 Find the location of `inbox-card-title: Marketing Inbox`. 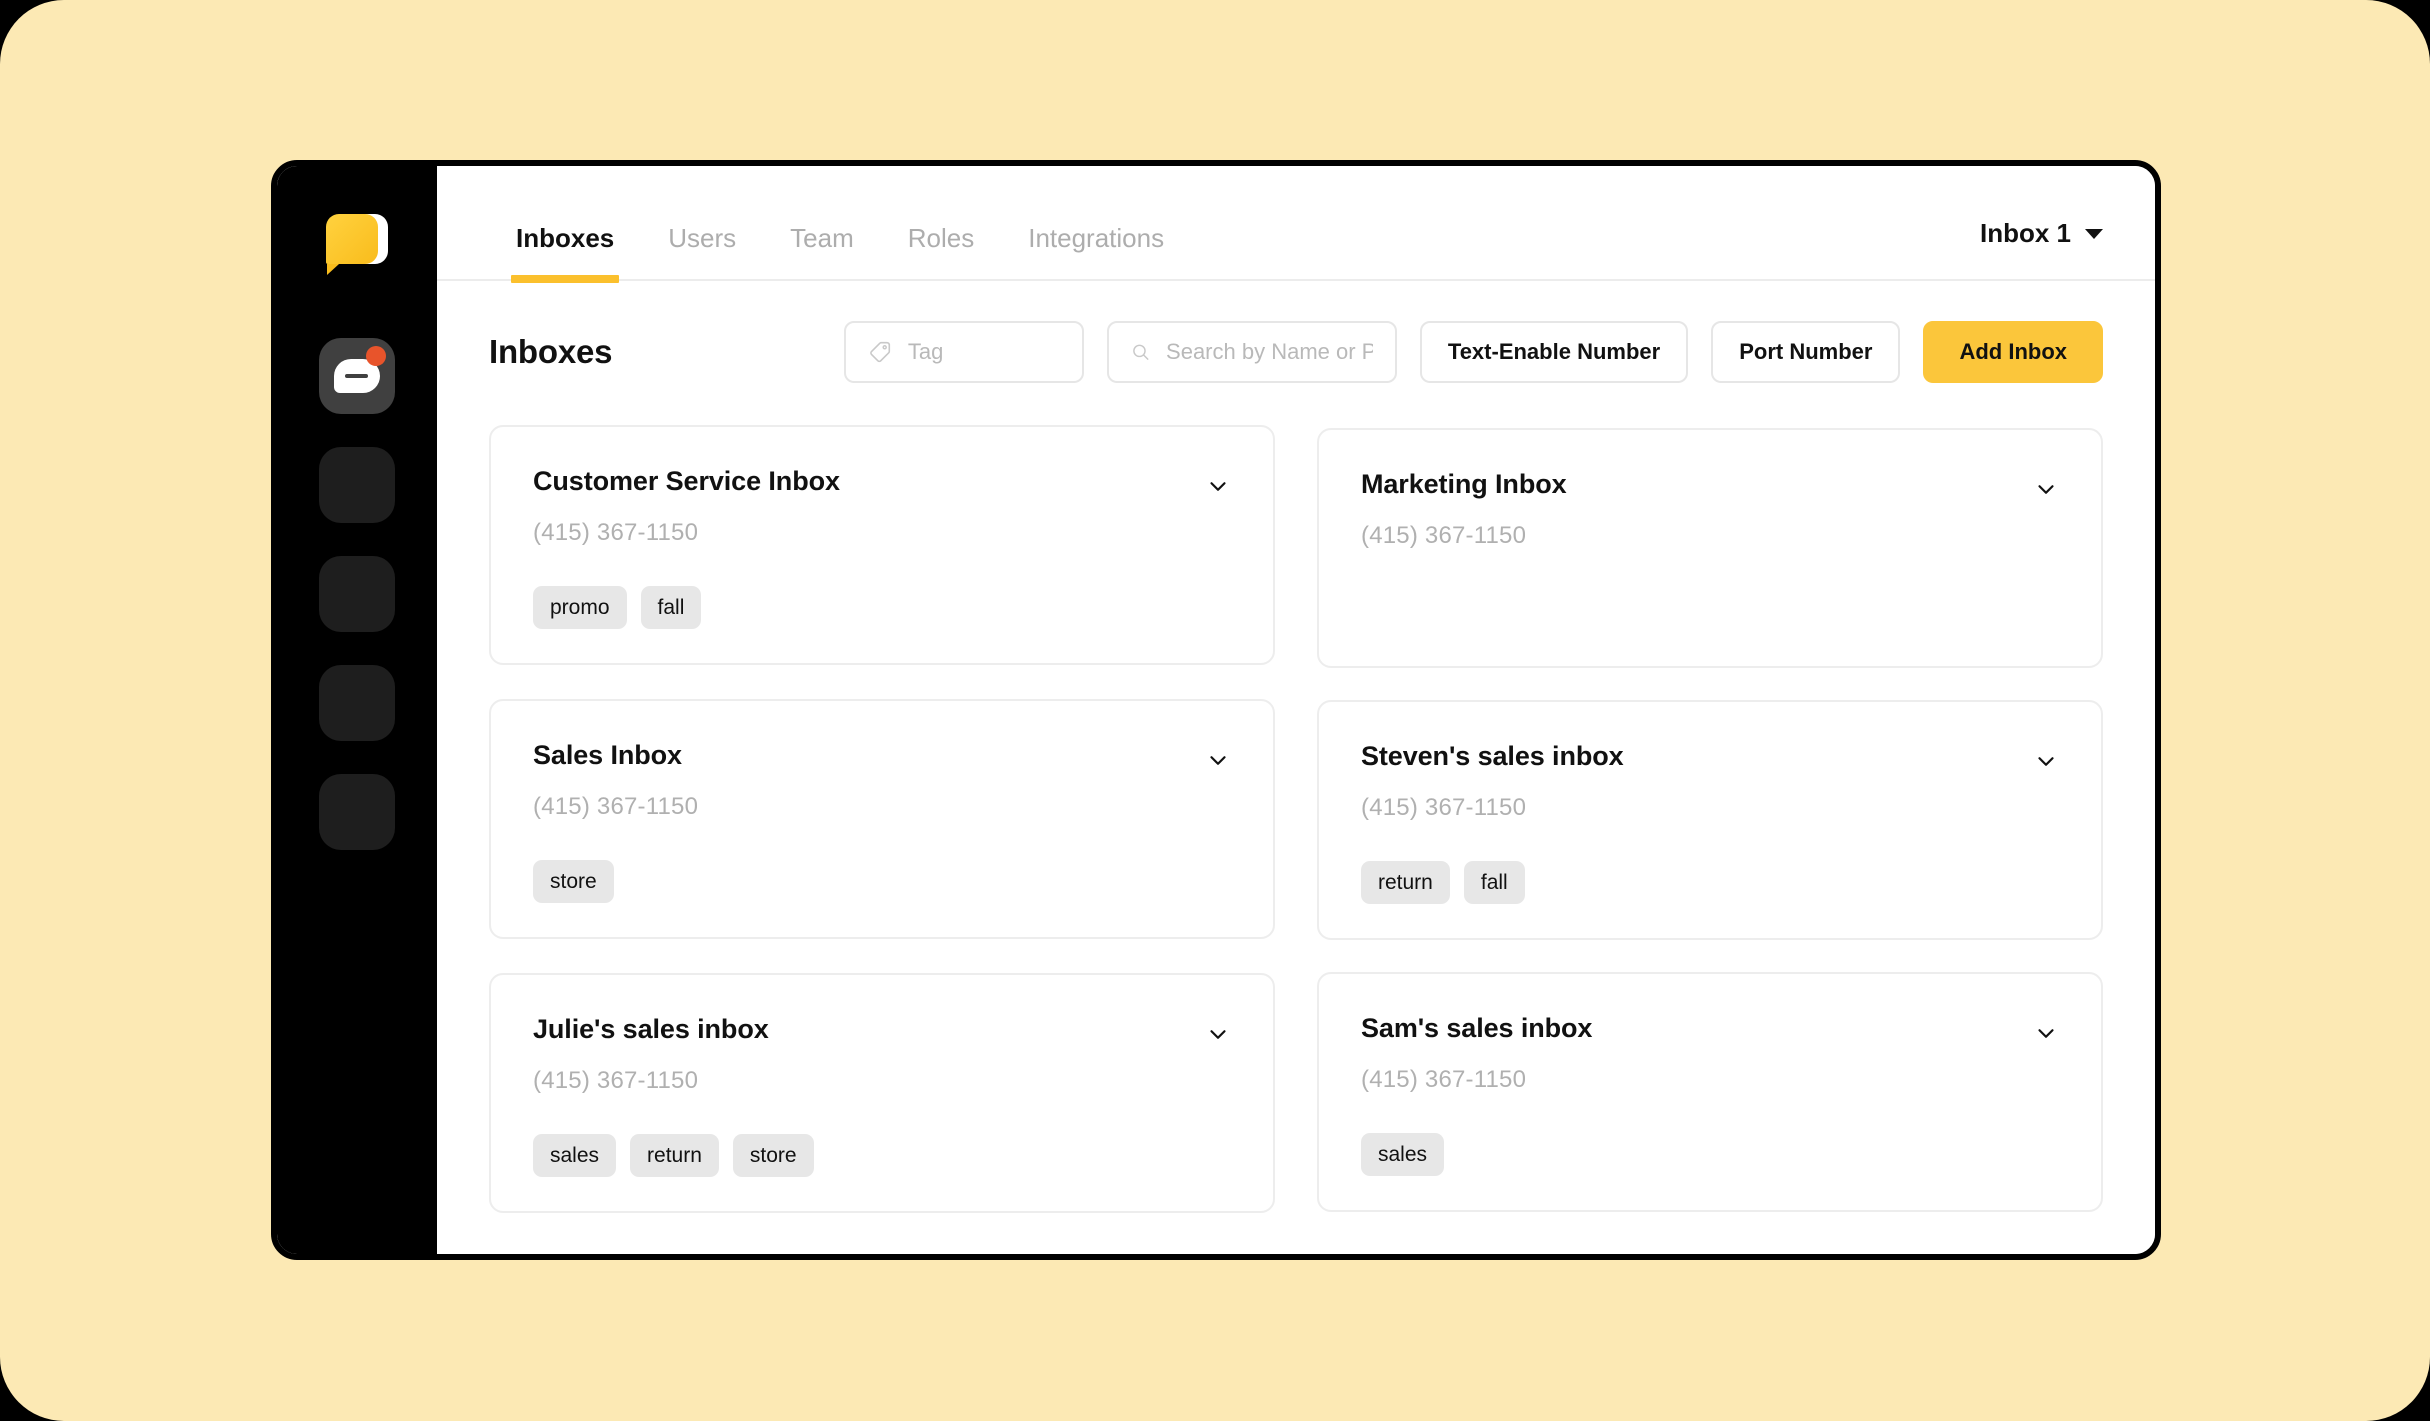

inbox-card-title: Marketing Inbox is located at coordinates (1464, 484).